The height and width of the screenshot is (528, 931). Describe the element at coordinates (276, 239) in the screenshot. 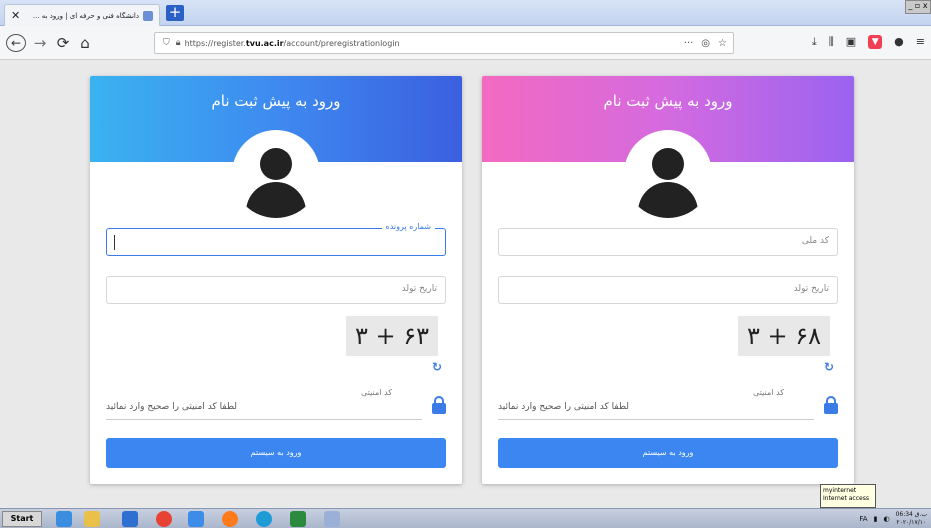

I see `file-number-input: شماره پرونده` at that location.